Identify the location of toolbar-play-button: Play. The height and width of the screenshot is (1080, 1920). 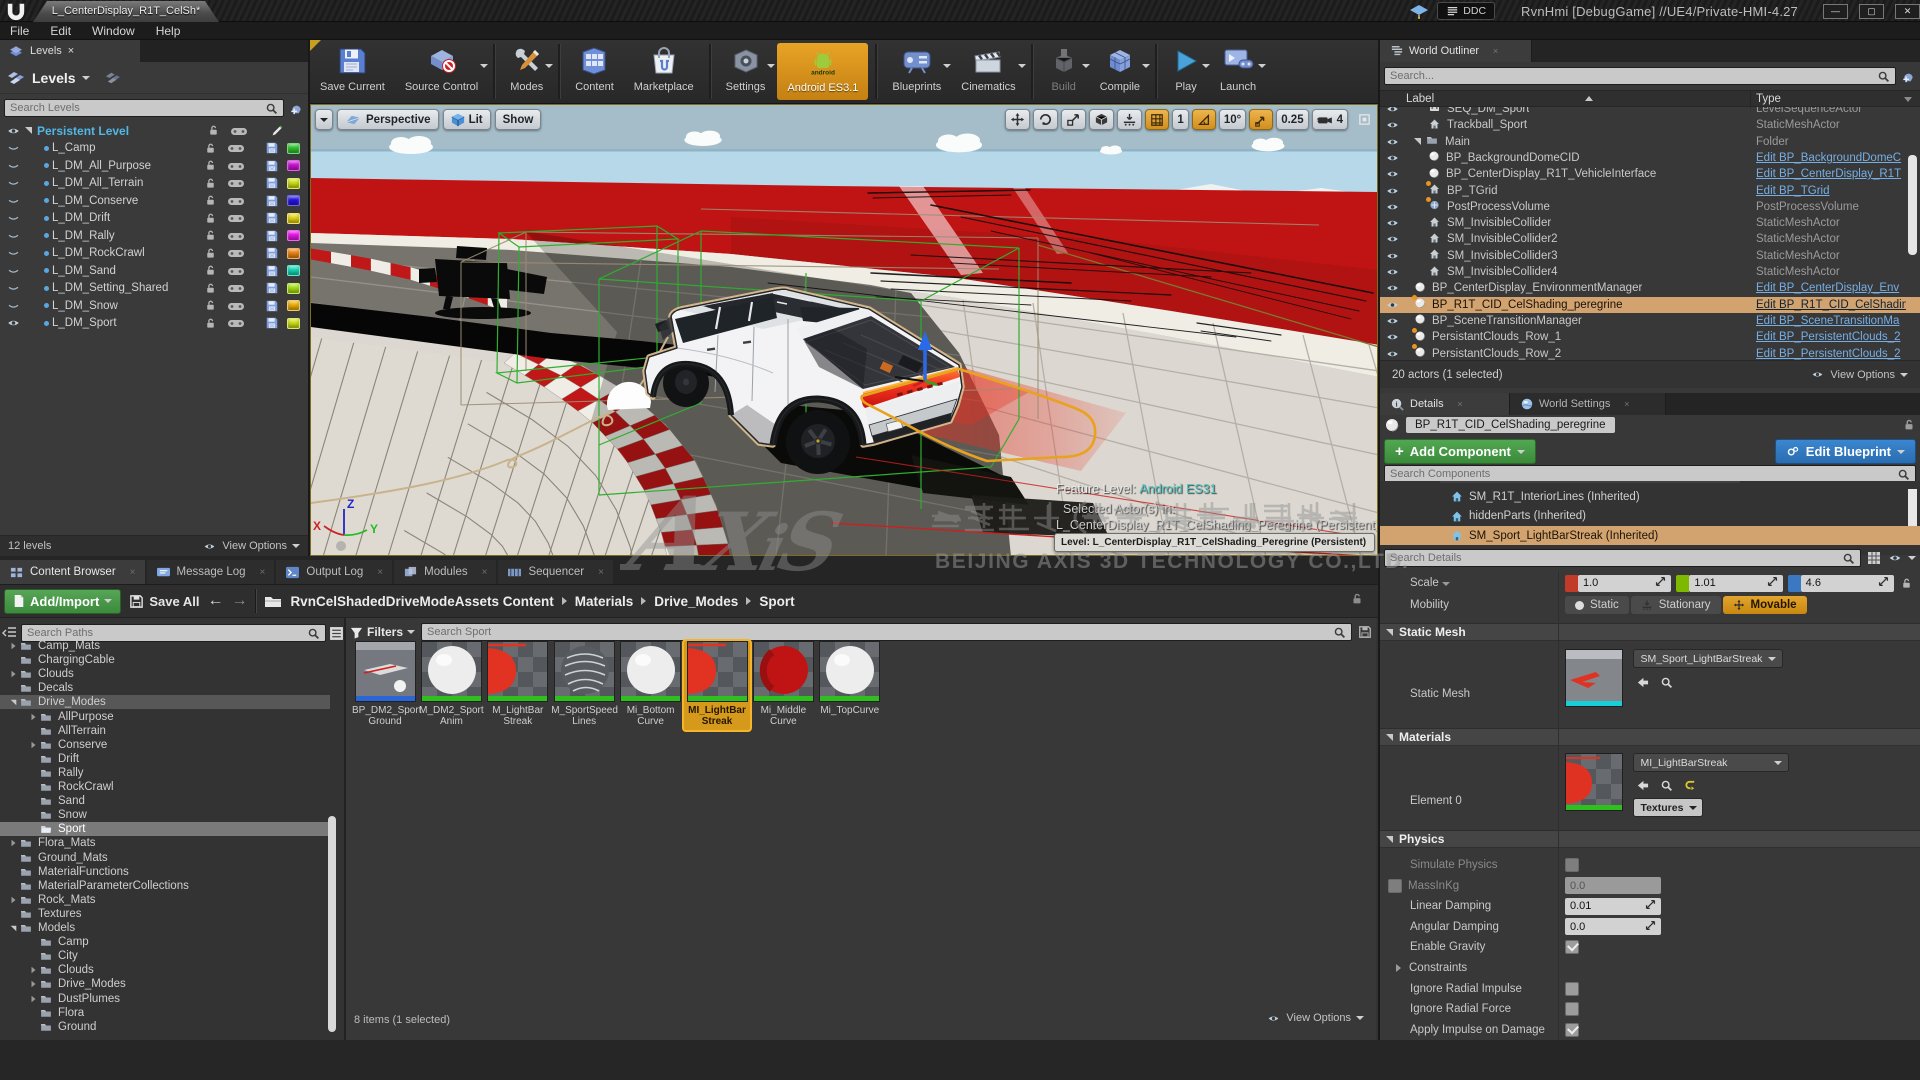
(1186, 71).